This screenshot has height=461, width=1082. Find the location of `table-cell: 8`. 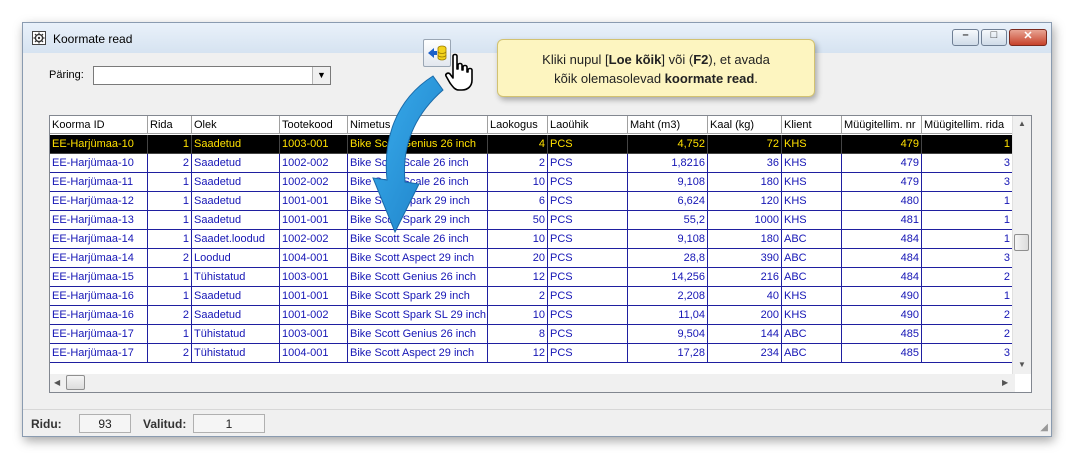

table-cell: 8 is located at coordinates (518, 334).